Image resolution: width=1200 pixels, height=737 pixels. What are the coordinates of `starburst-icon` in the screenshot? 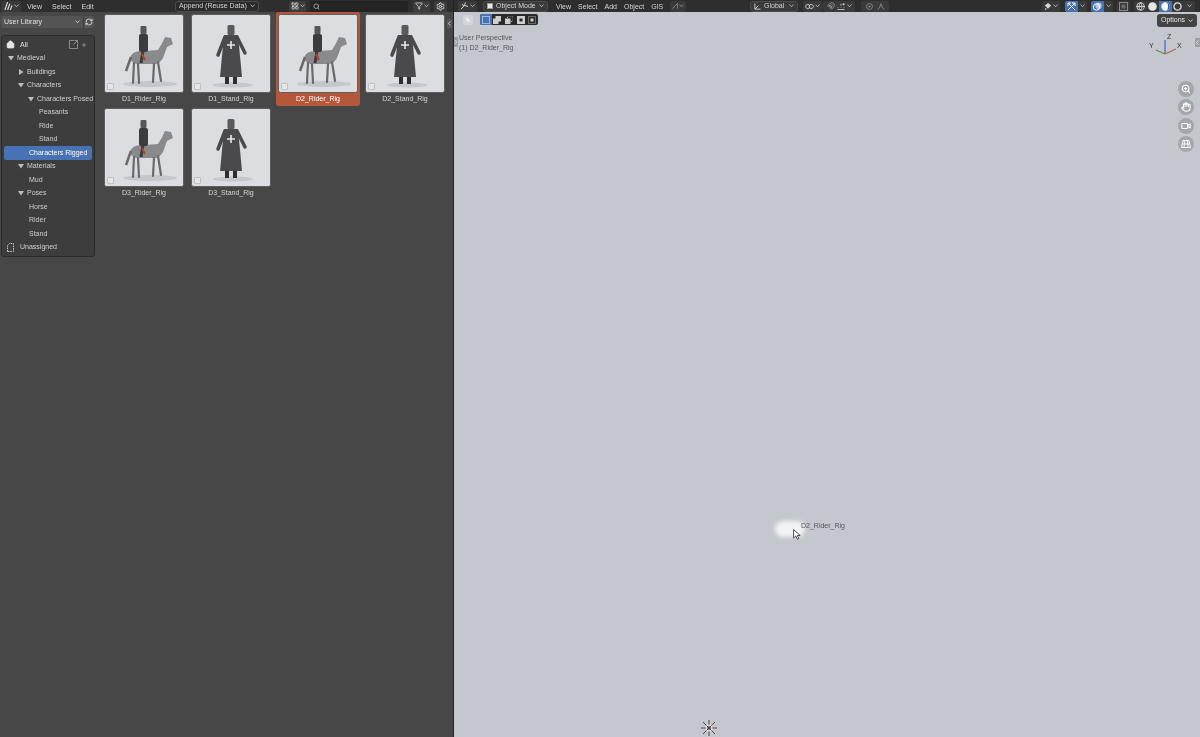 It's located at (709, 728).